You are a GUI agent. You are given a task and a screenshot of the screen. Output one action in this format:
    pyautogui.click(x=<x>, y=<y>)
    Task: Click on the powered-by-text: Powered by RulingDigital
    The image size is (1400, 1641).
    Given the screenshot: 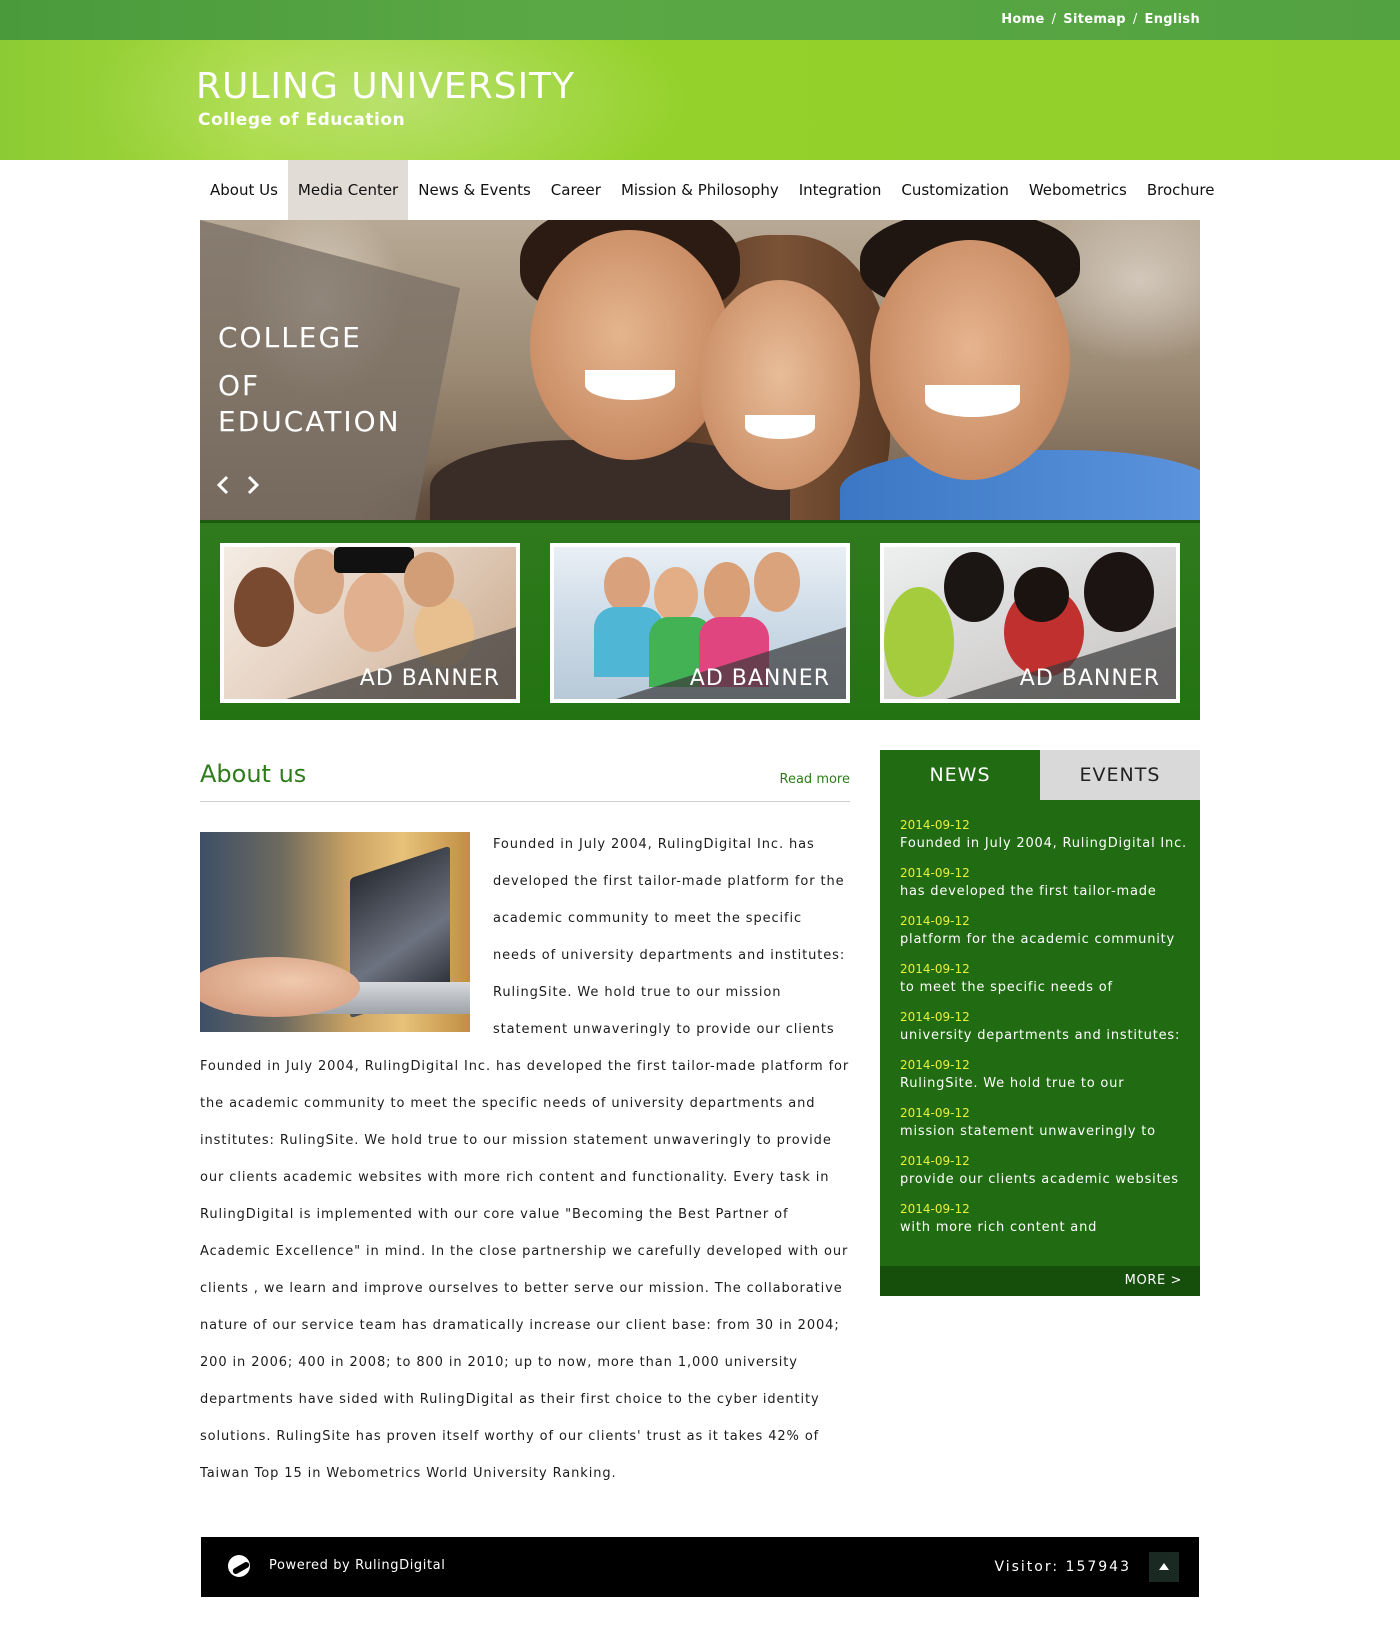 What is the action you would take?
    pyautogui.click(x=357, y=1565)
    